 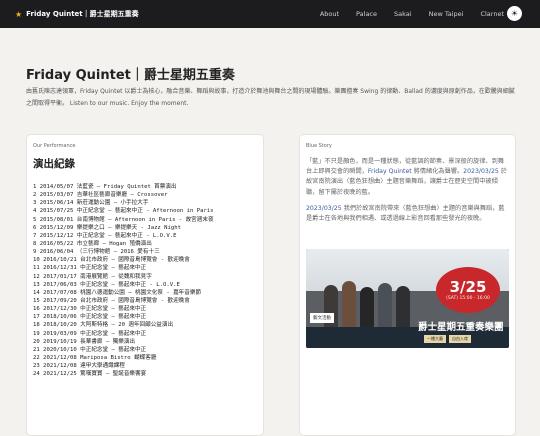 I want to click on performance-row: 20 2019/10/19 長華書廊 — 獨樂演出, so click(x=84, y=341).